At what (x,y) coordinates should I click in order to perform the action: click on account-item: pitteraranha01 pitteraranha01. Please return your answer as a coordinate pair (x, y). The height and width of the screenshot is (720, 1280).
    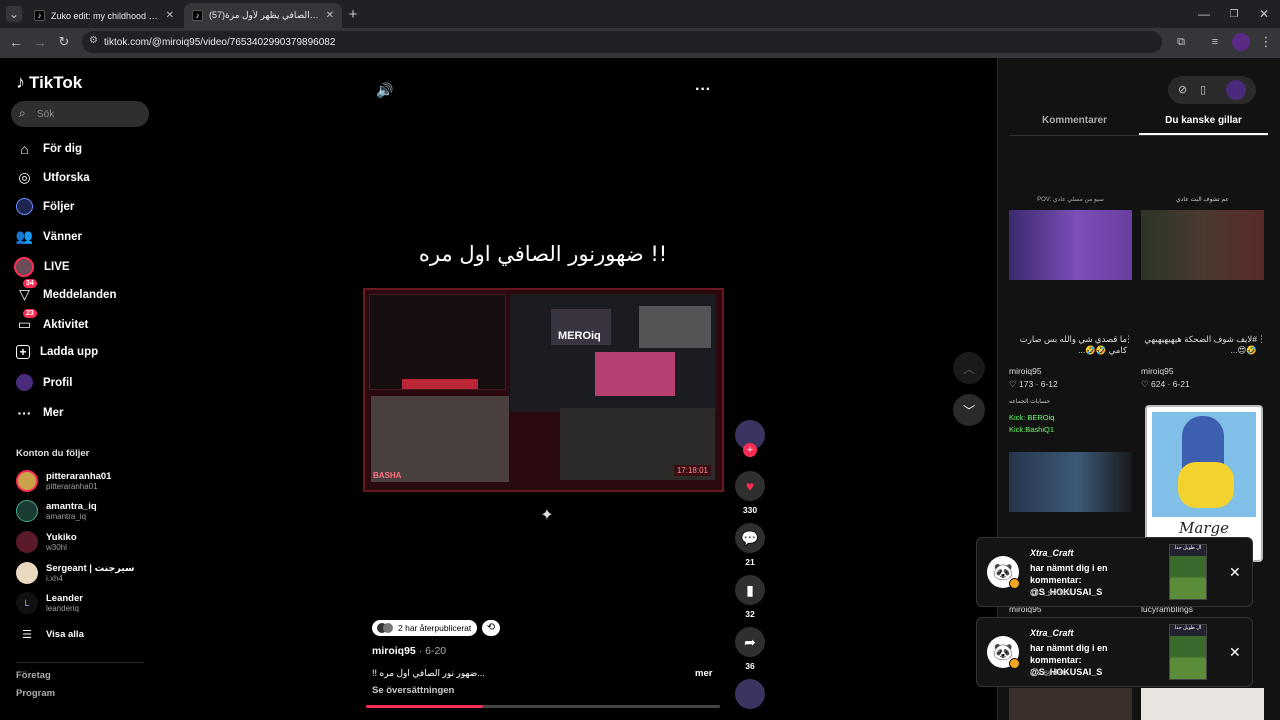
    Looking at the image, I should click on (63, 481).